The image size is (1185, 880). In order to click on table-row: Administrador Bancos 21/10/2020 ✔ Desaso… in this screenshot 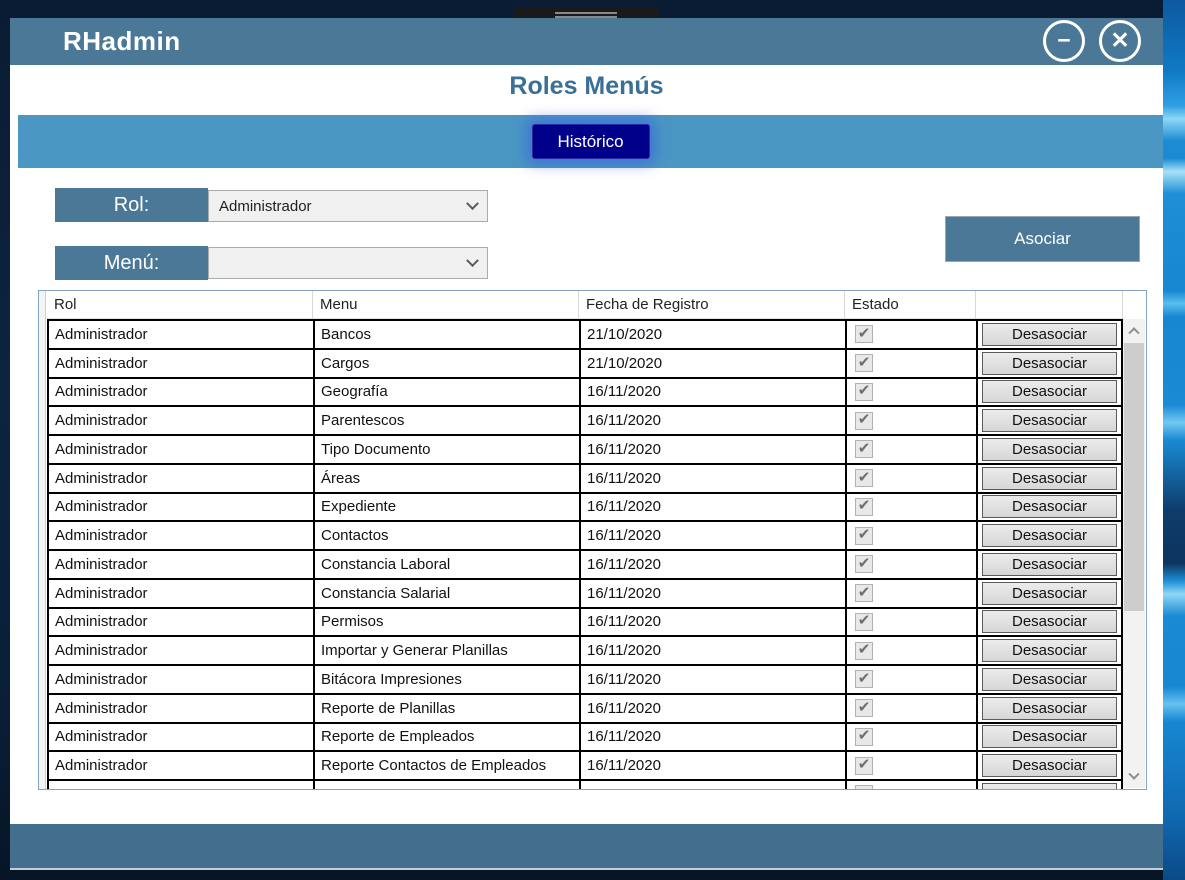, I will do `click(585, 333)`.